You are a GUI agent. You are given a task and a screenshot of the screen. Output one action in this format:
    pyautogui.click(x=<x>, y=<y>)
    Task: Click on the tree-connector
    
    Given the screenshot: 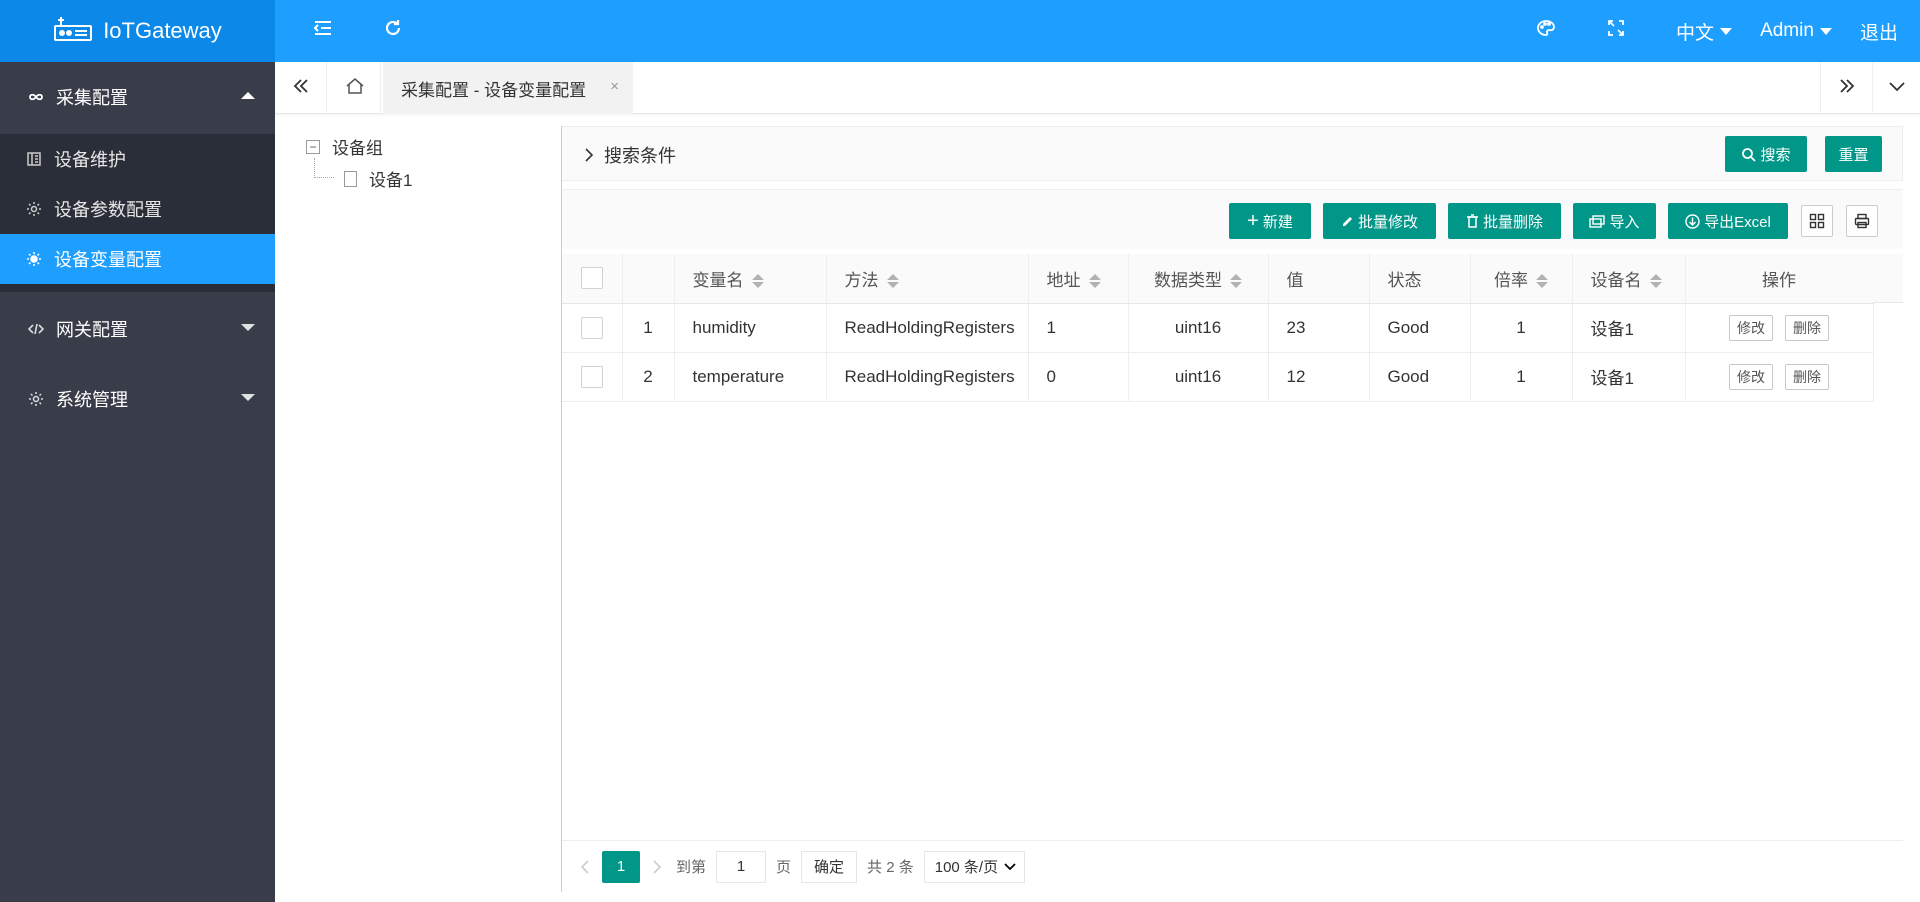 What is the action you would take?
    pyautogui.click(x=314, y=168)
    